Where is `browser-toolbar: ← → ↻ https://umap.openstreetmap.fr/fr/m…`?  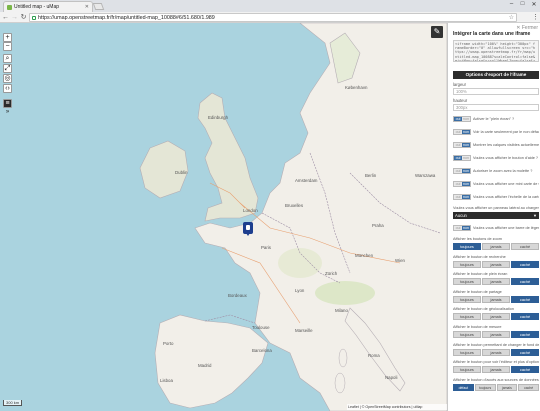 browser-toolbar: ← → ↻ https://umap.openstreetmap.fr/fr/m… is located at coordinates (270, 17).